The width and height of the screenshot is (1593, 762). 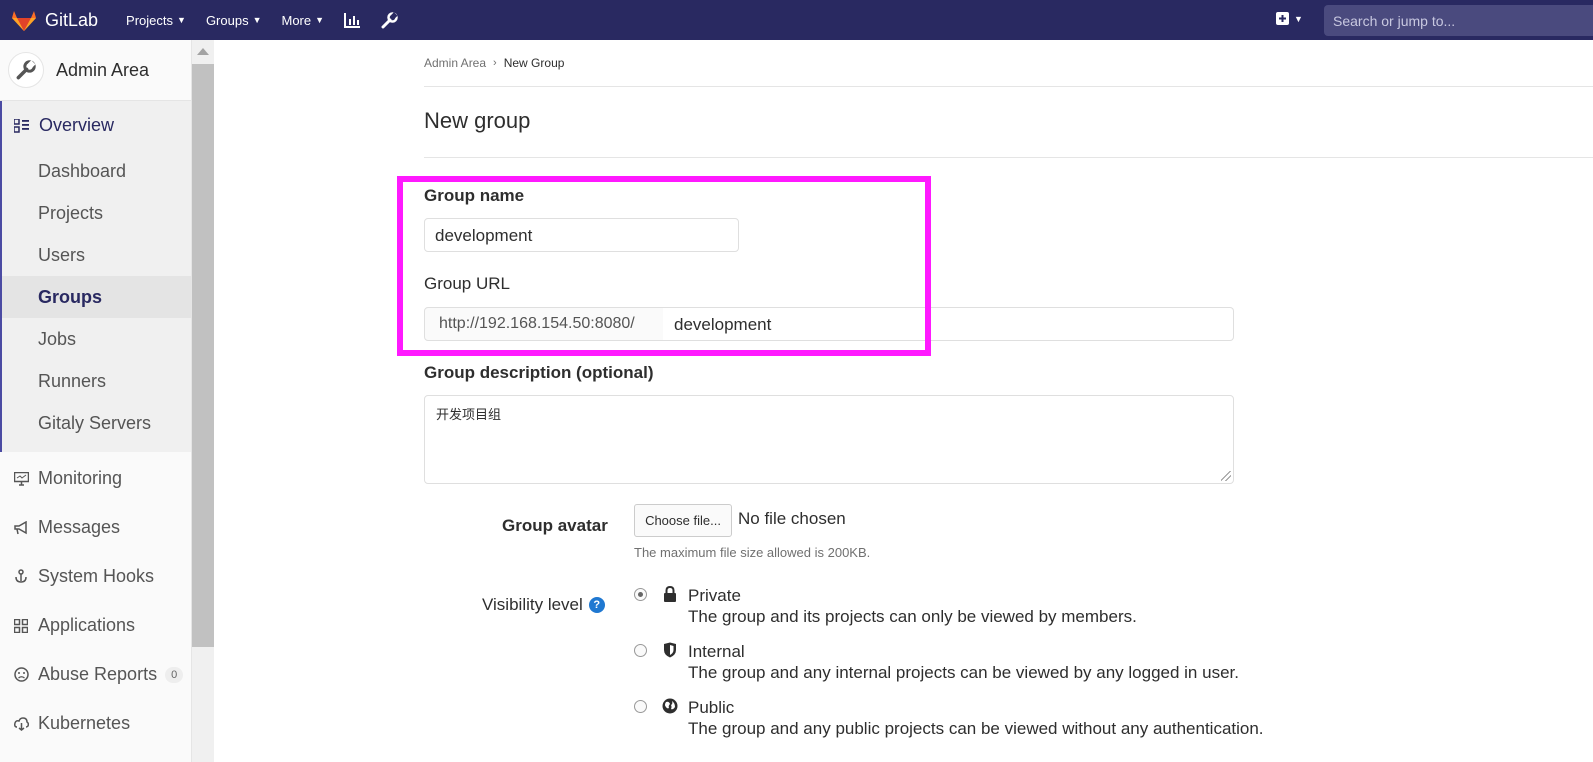 What do you see at coordinates (21, 674) in the screenshot?
I see `abuse-icon` at bounding box center [21, 674].